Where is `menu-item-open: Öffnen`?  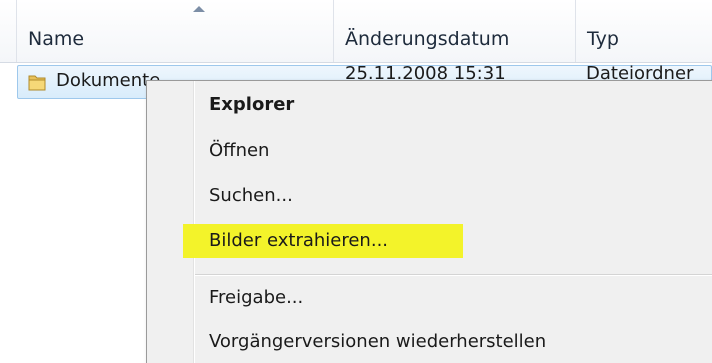 menu-item-open: Öffnen is located at coordinates (239, 151).